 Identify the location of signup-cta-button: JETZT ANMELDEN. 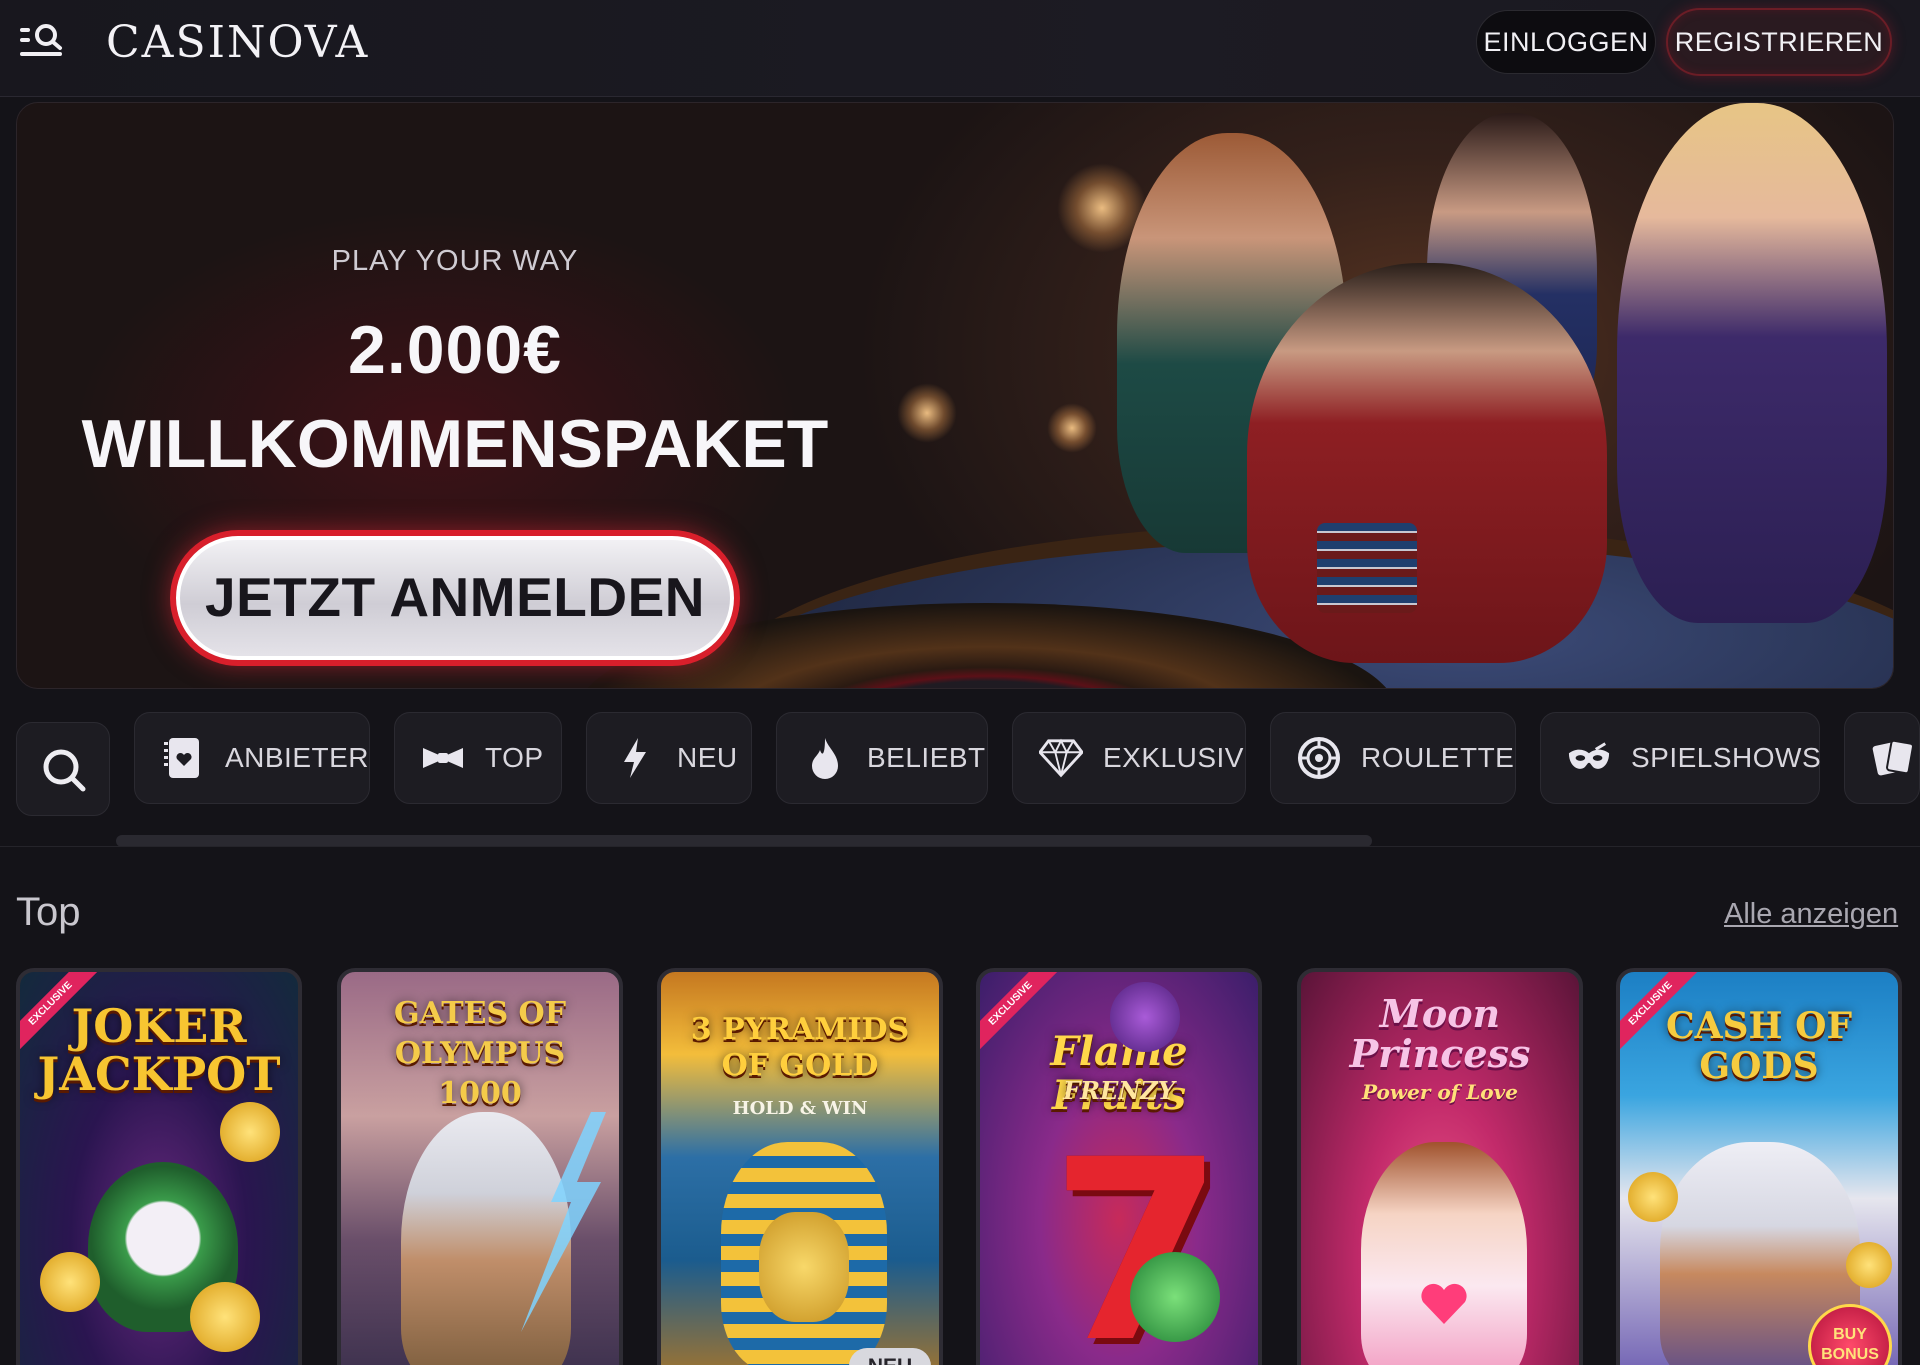
(455, 598).